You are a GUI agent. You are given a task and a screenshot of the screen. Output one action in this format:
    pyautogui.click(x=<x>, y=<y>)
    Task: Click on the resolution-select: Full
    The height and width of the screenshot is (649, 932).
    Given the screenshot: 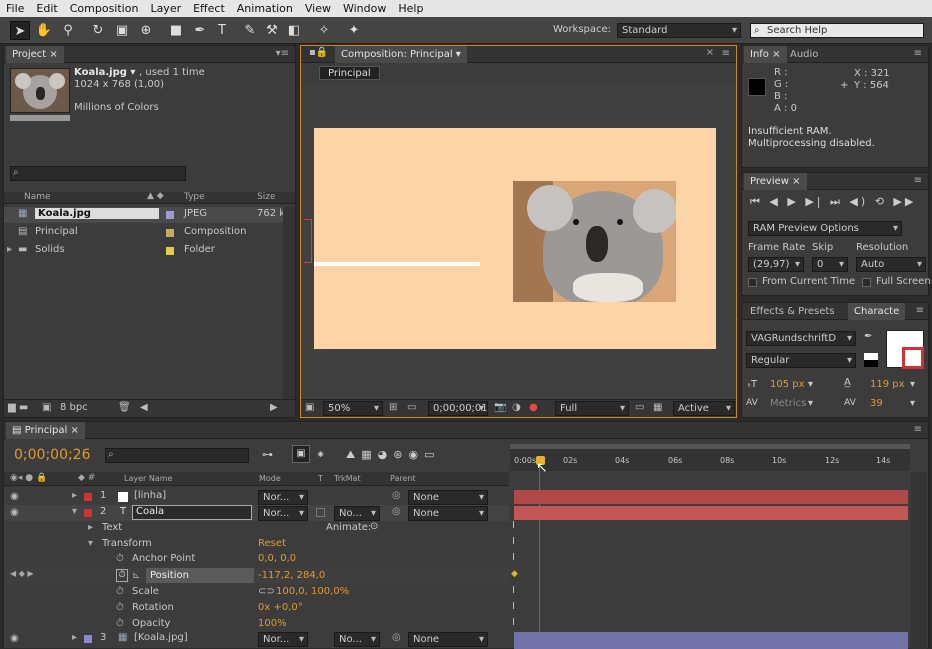 What is the action you would take?
    pyautogui.click(x=592, y=408)
    